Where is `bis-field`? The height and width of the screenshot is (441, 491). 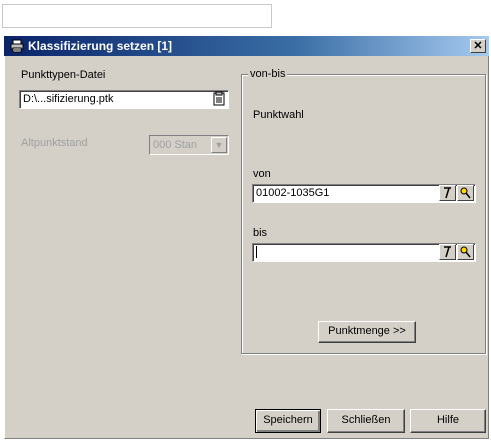
bis-field is located at coordinates (364, 252).